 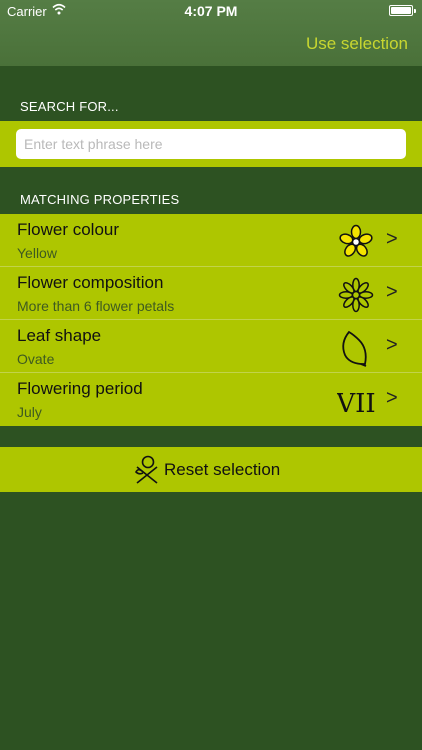 What do you see at coordinates (37, 253) in the screenshot?
I see `property-value: Yellow` at bounding box center [37, 253].